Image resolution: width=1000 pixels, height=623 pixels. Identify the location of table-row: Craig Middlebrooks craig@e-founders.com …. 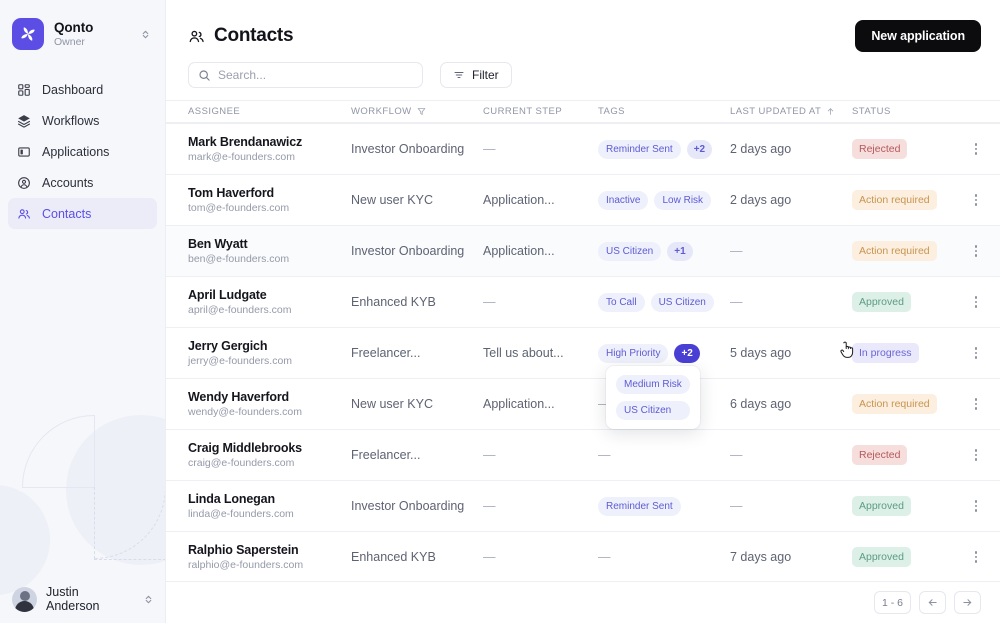
(583, 454).